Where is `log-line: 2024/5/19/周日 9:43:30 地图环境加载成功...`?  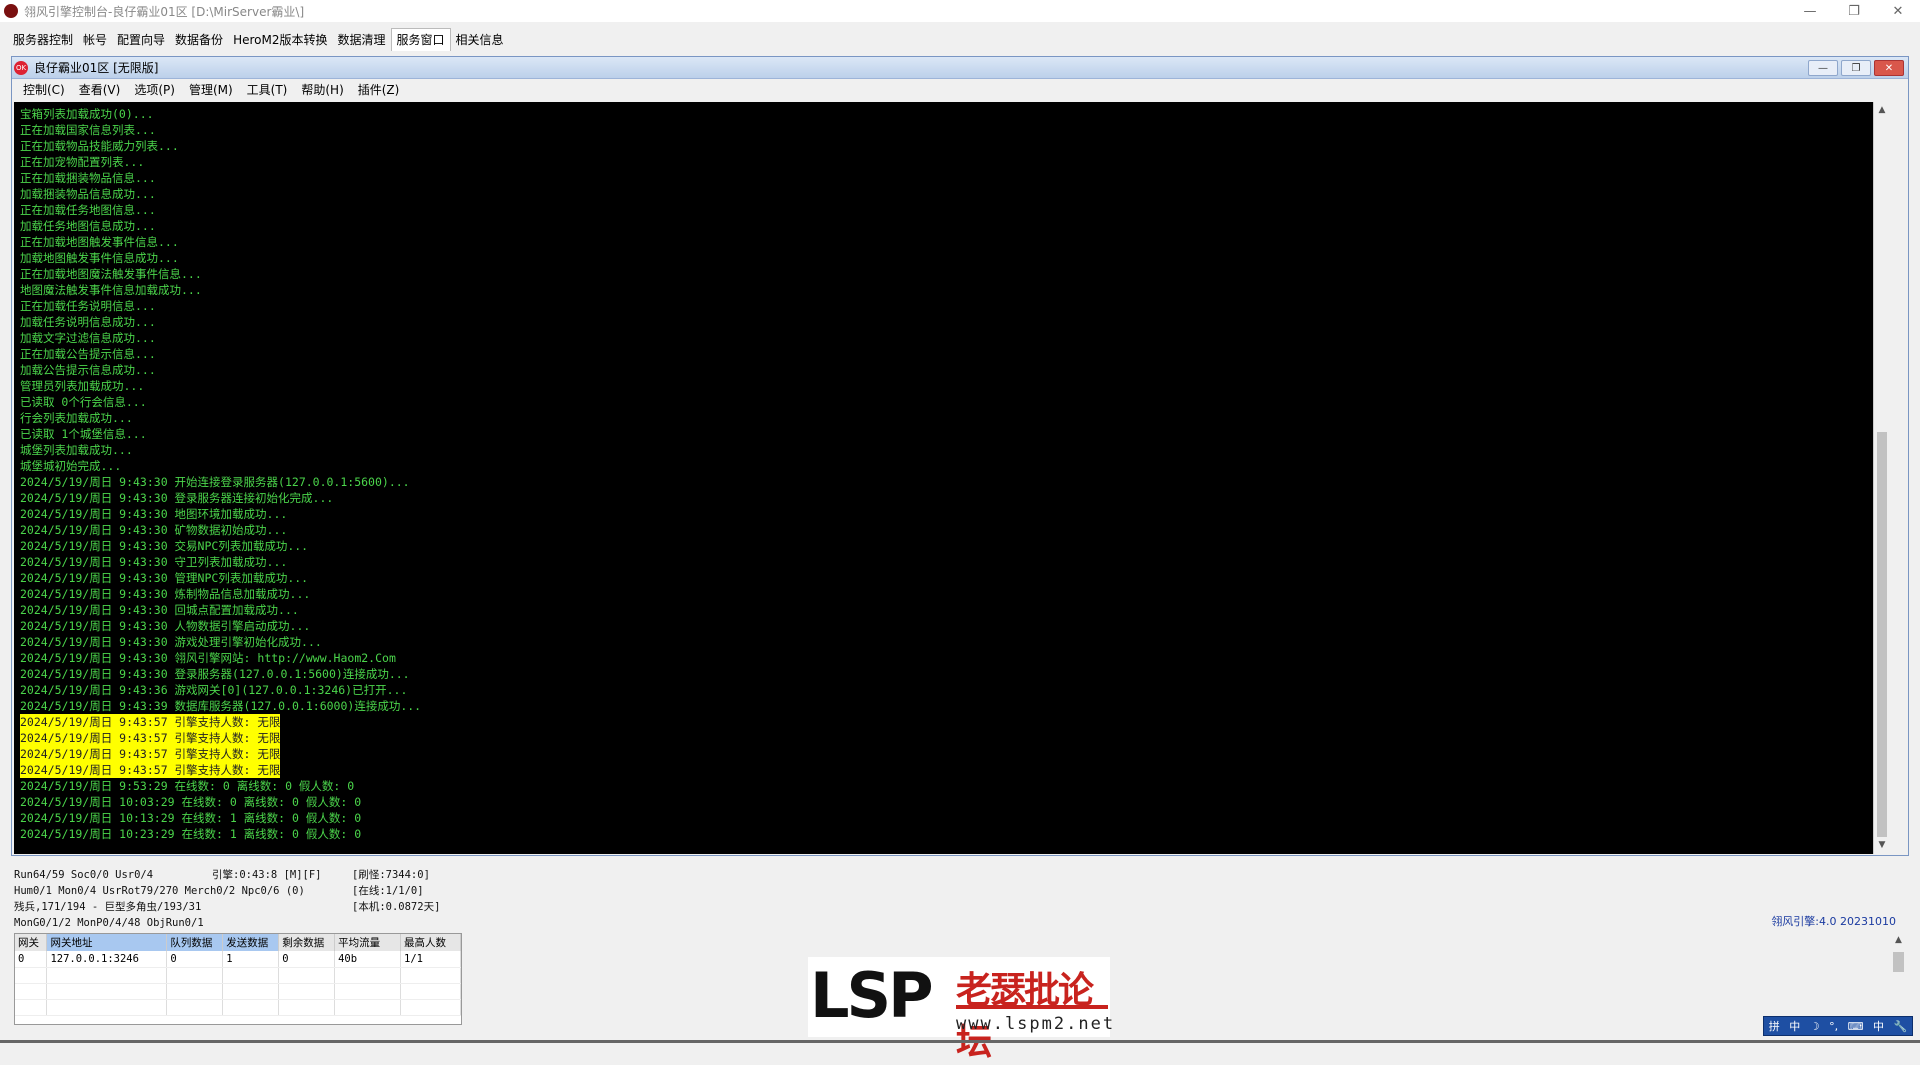
log-line: 2024/5/19/周日 9:43:30 地图环境加载成功... is located at coordinates (154, 514).